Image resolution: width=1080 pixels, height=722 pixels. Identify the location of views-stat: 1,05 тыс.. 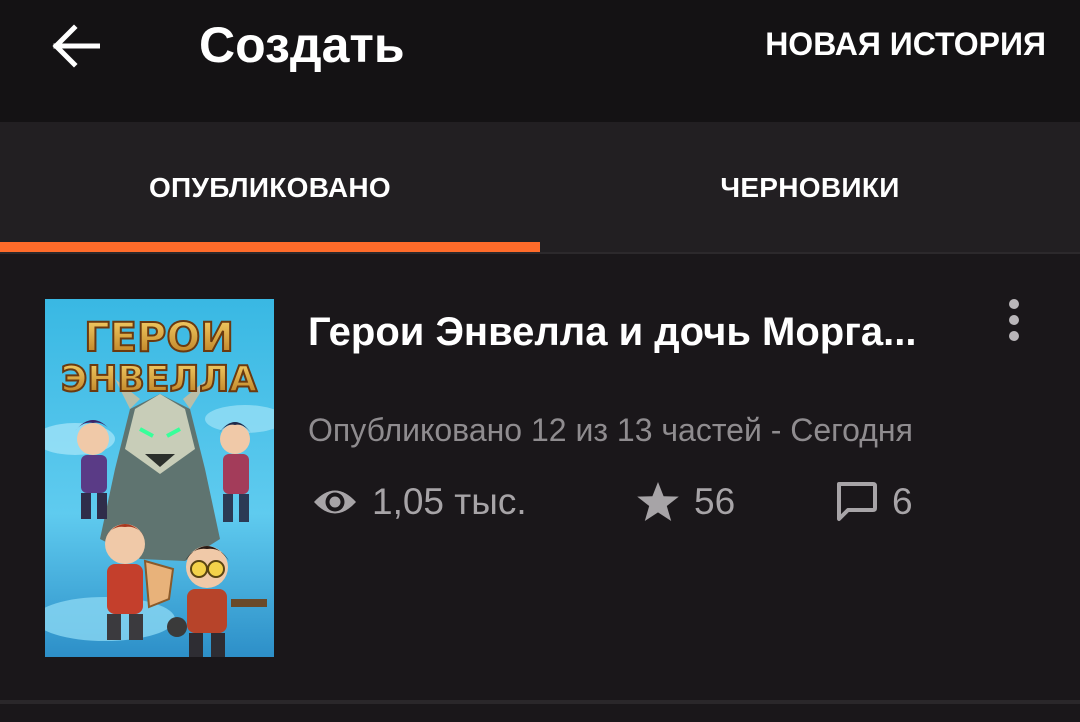
(419, 502).